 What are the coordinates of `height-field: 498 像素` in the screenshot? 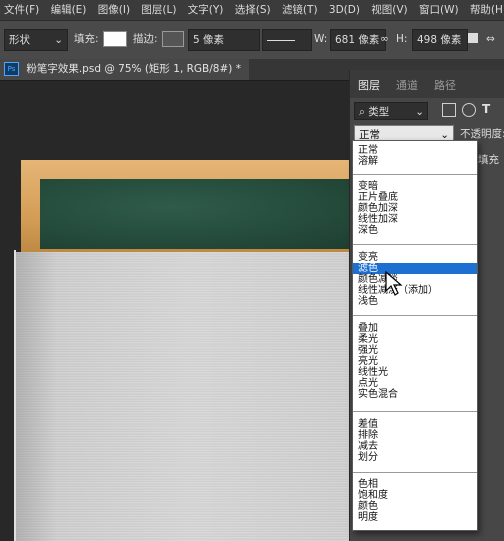 It's located at (440, 40).